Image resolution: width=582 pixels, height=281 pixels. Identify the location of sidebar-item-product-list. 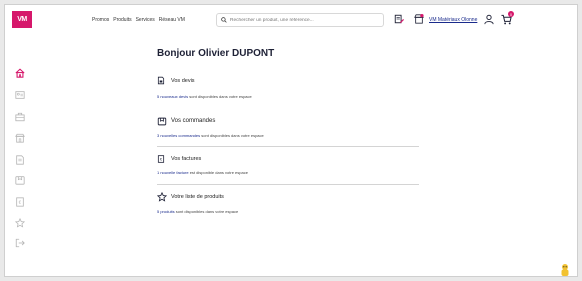
(20, 223).